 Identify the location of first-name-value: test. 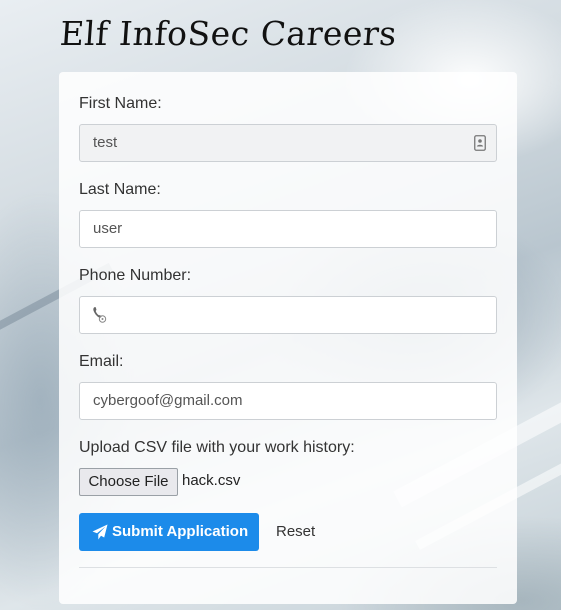
(105, 142).